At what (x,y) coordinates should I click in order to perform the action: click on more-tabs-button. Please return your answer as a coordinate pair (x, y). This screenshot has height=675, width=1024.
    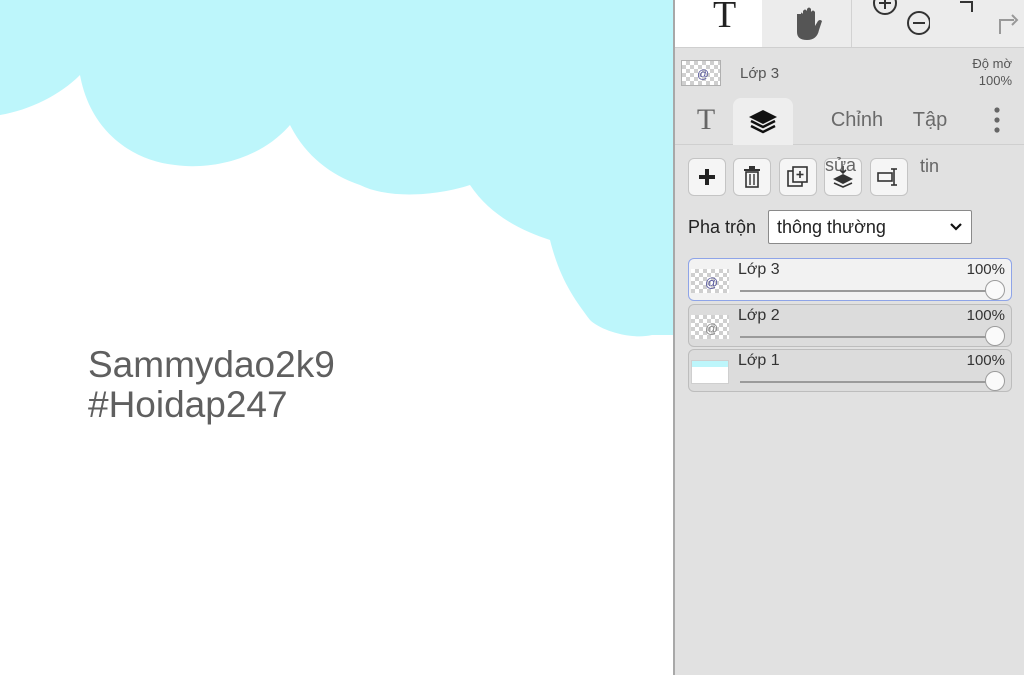
    Looking at the image, I should click on (997, 120).